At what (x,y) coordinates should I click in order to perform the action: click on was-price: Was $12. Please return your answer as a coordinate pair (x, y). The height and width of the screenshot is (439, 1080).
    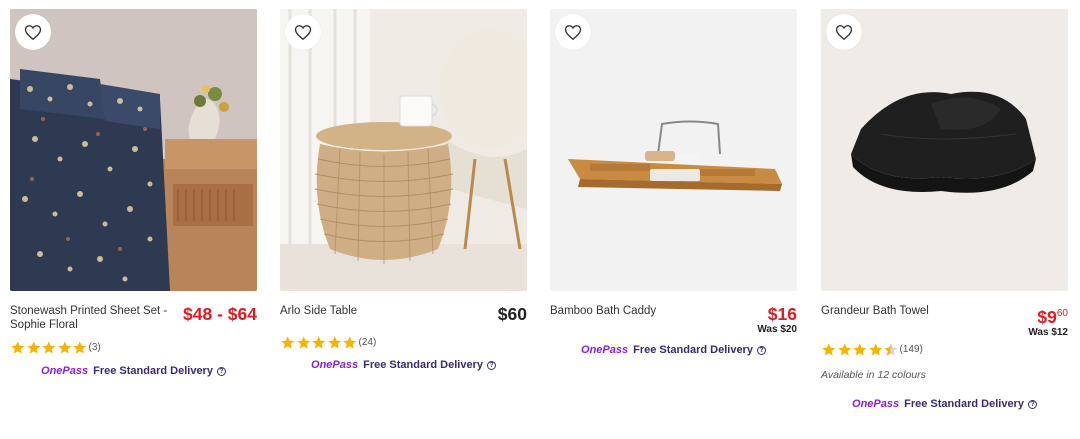
    Looking at the image, I should click on (1048, 332).